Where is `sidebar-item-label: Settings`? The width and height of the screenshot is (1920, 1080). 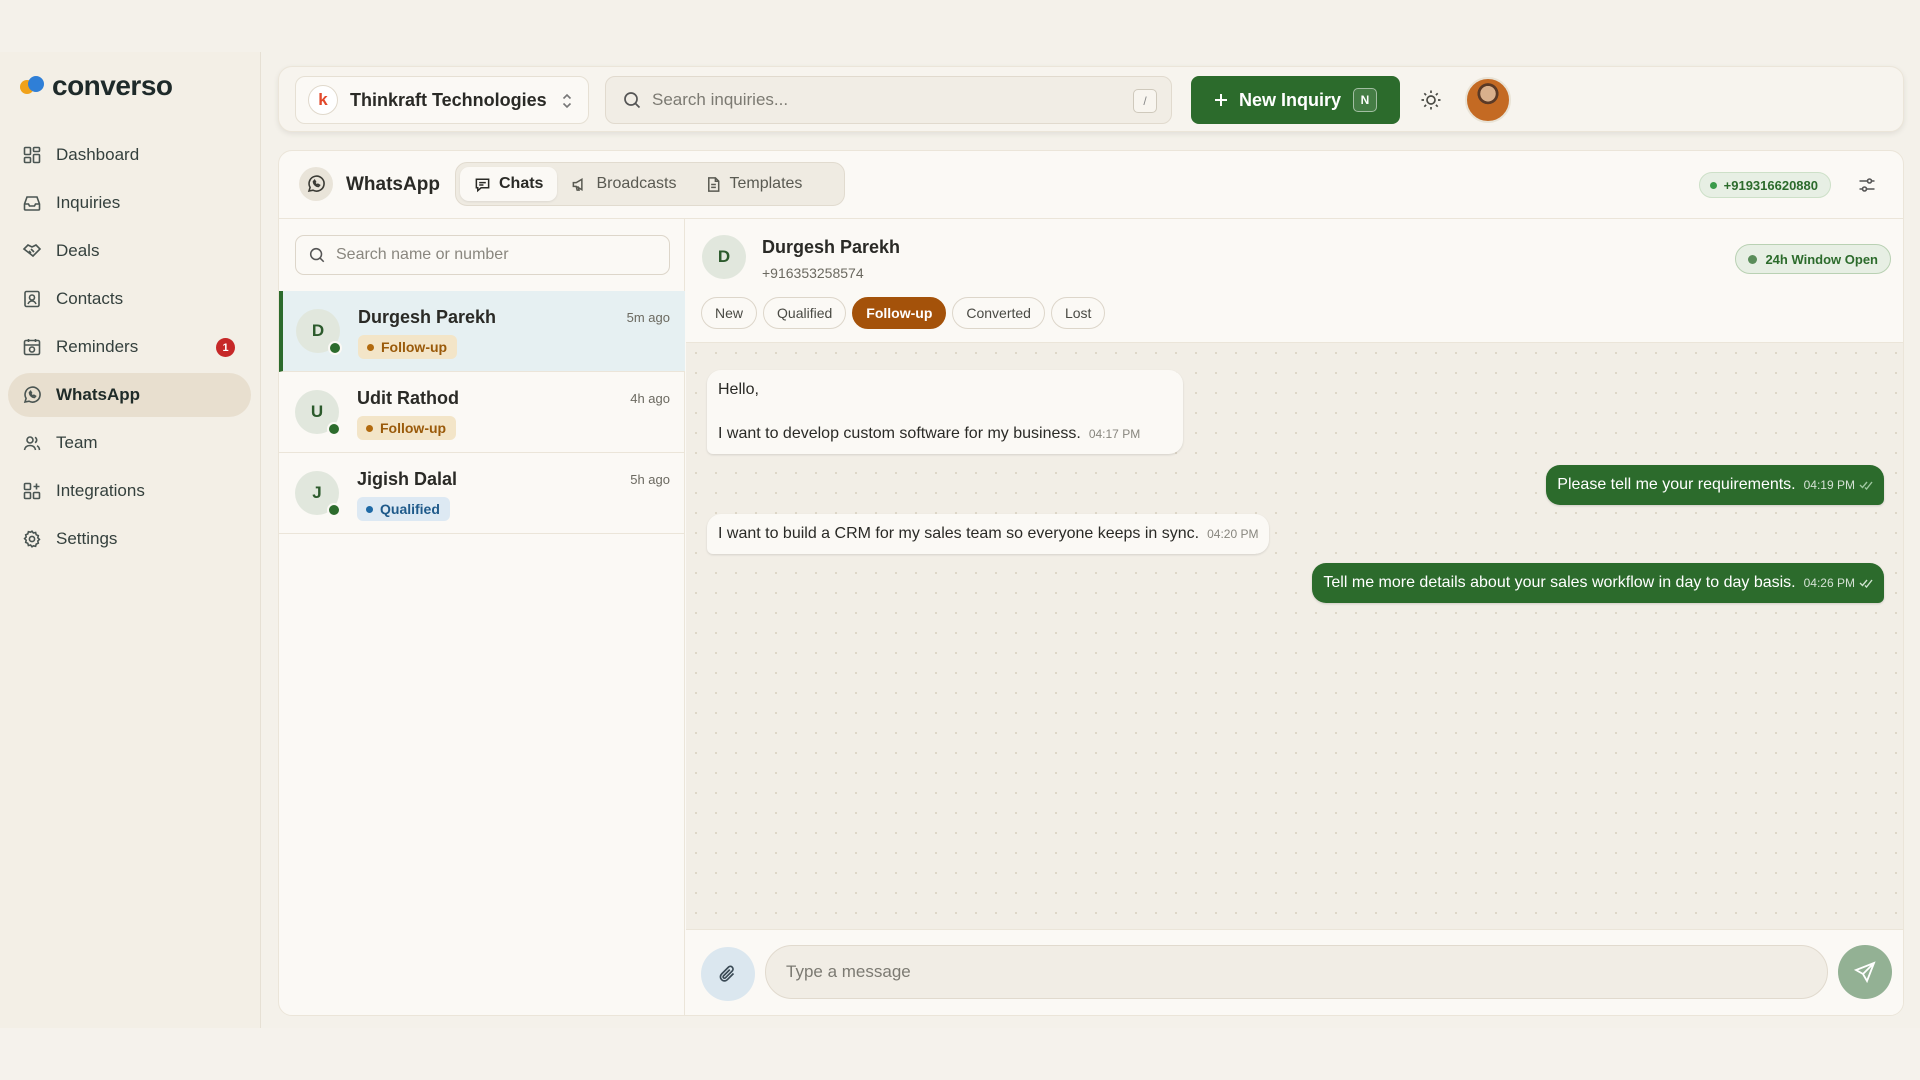
sidebar-item-label: Settings is located at coordinates (87, 538).